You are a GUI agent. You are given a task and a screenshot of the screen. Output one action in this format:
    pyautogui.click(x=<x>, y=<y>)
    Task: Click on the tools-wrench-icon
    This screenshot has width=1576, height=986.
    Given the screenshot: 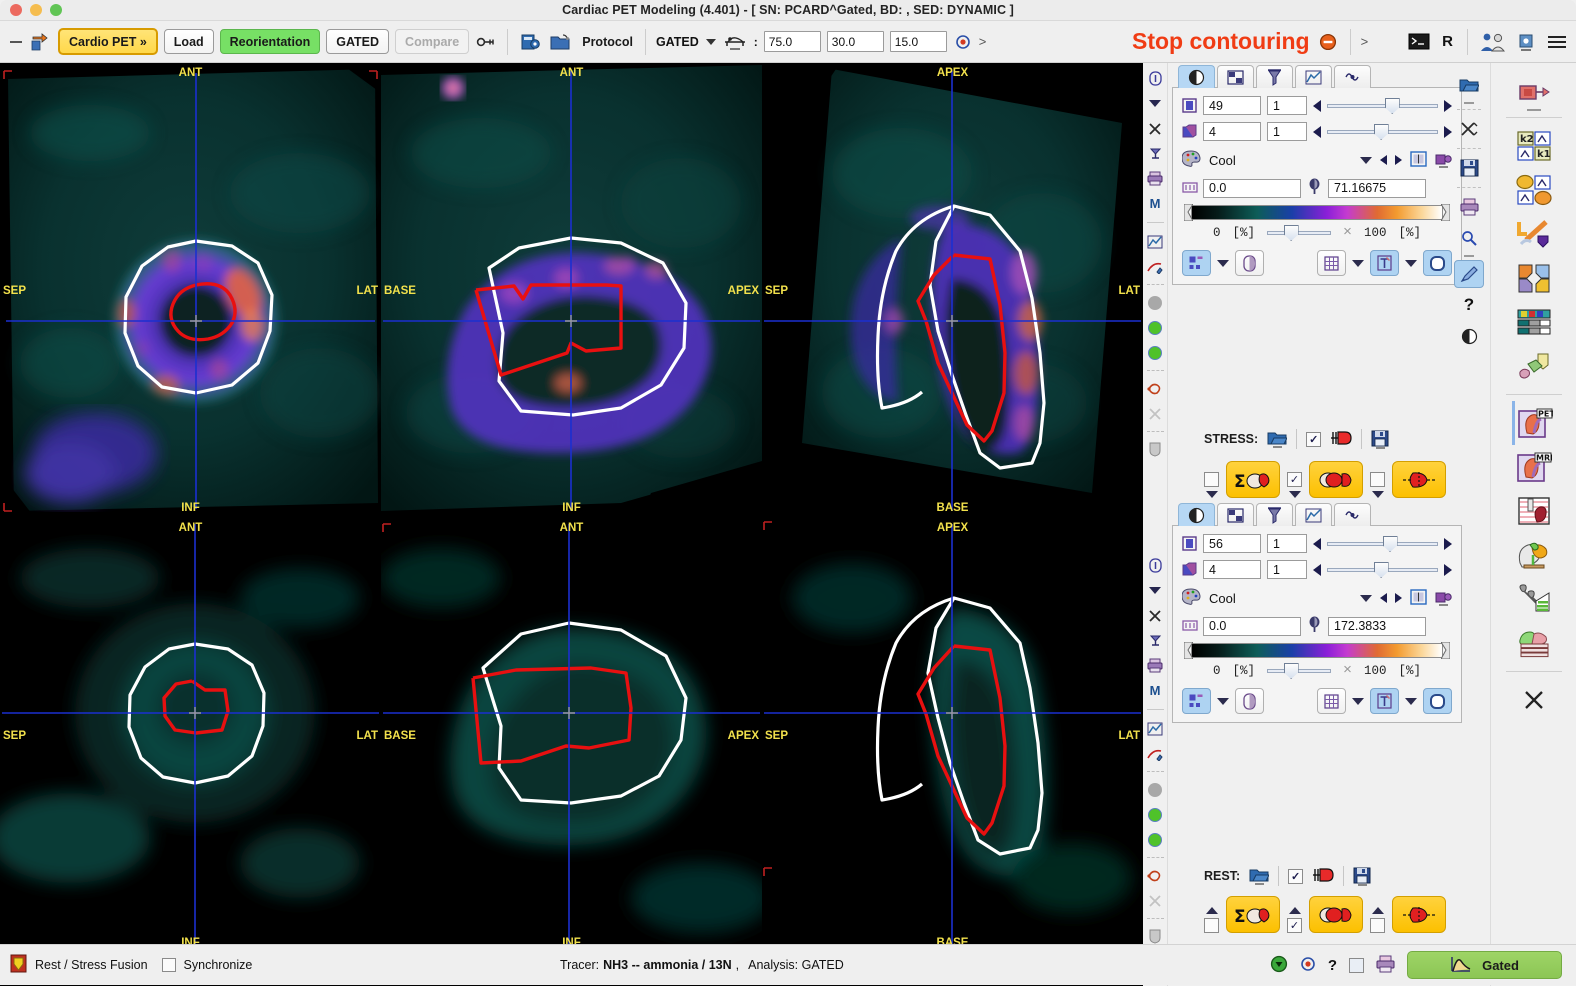 What is the action you would take?
    pyautogui.click(x=1534, y=234)
    